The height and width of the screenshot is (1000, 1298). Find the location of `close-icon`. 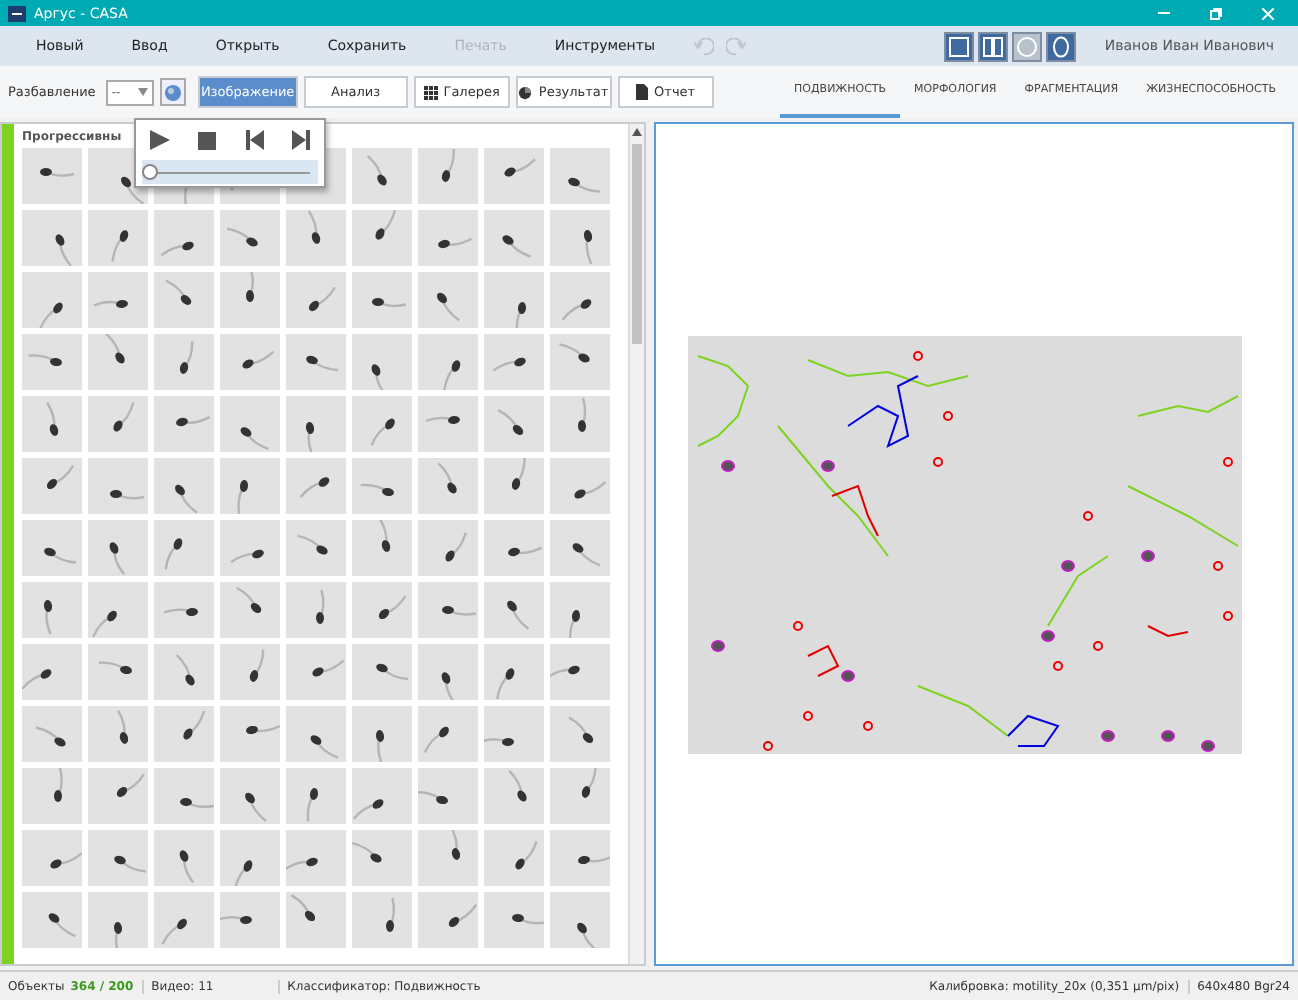

close-icon is located at coordinates (1268, 13).